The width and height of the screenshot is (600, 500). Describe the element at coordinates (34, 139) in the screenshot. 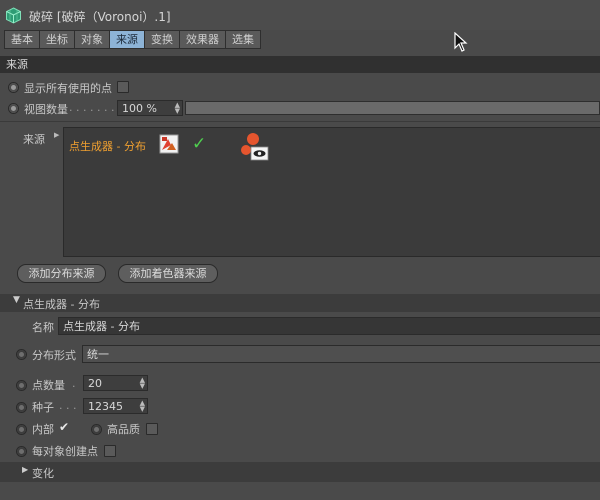

I see `sources-list-label: 来源` at that location.